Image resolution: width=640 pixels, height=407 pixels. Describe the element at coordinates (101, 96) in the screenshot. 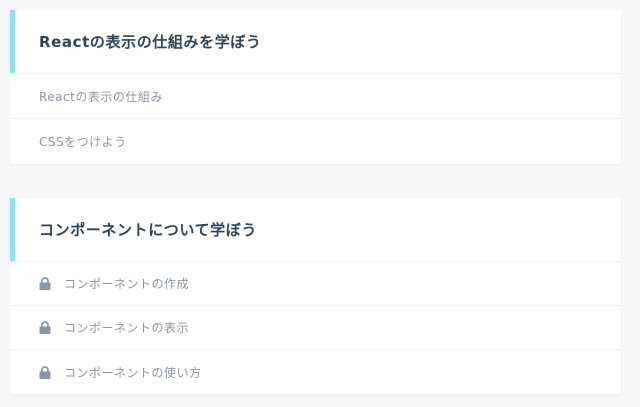

I see `lesson-label: Reactの表示の仕組み` at that location.